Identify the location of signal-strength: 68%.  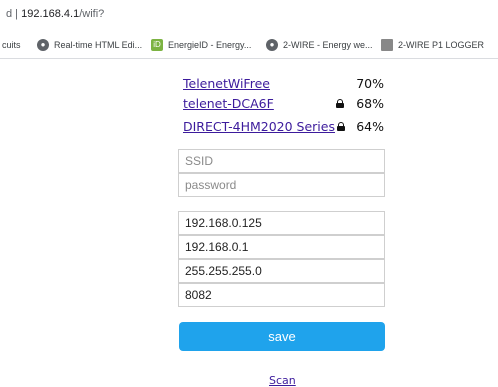
(370, 103).